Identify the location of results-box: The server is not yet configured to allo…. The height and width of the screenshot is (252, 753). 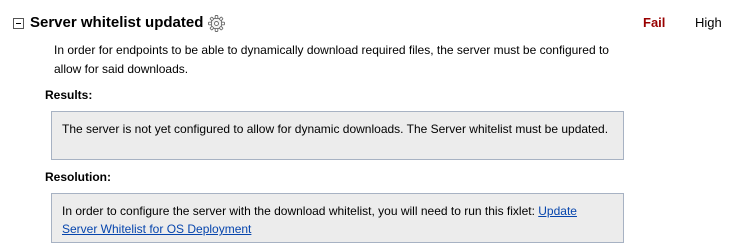
(337, 135).